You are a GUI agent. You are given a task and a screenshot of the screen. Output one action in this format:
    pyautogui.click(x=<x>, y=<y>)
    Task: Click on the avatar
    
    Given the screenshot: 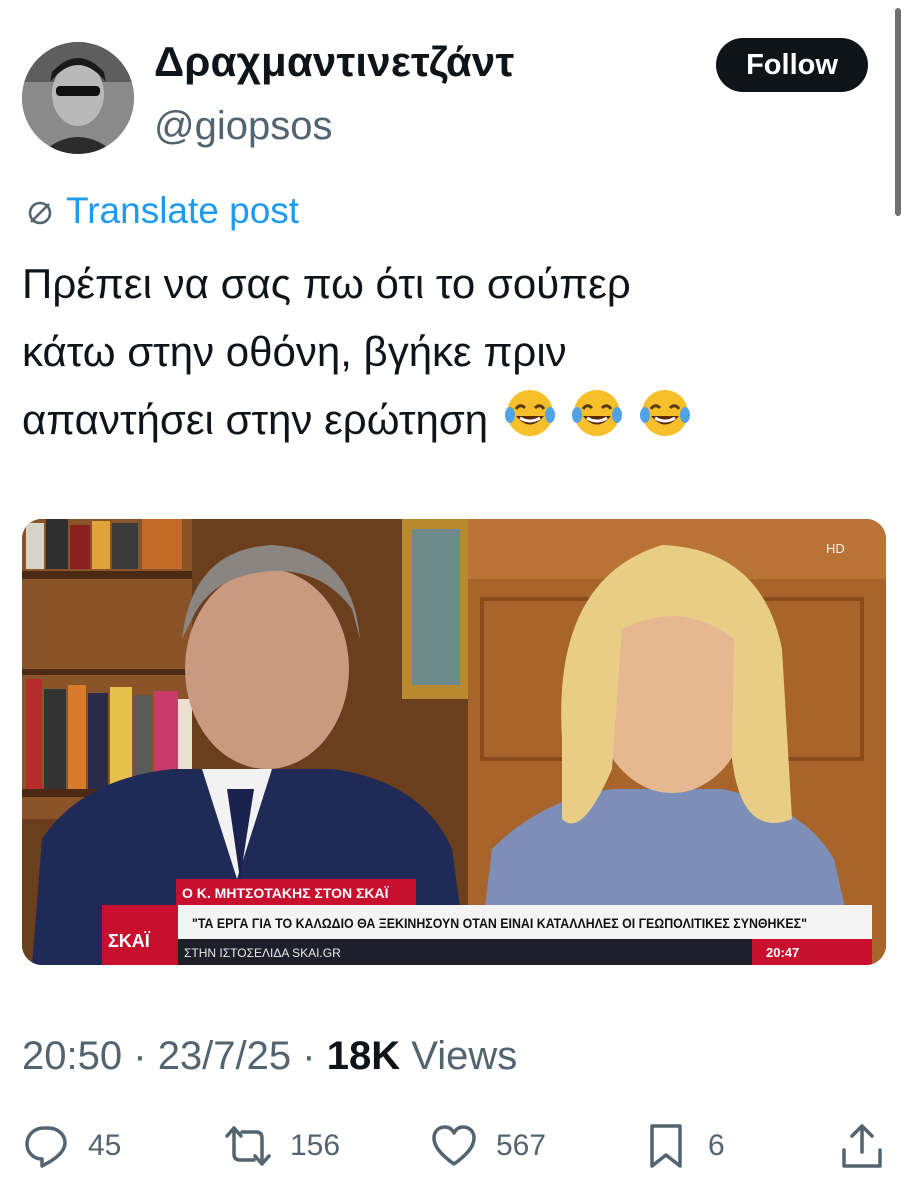 What is the action you would take?
    pyautogui.click(x=78, y=98)
    